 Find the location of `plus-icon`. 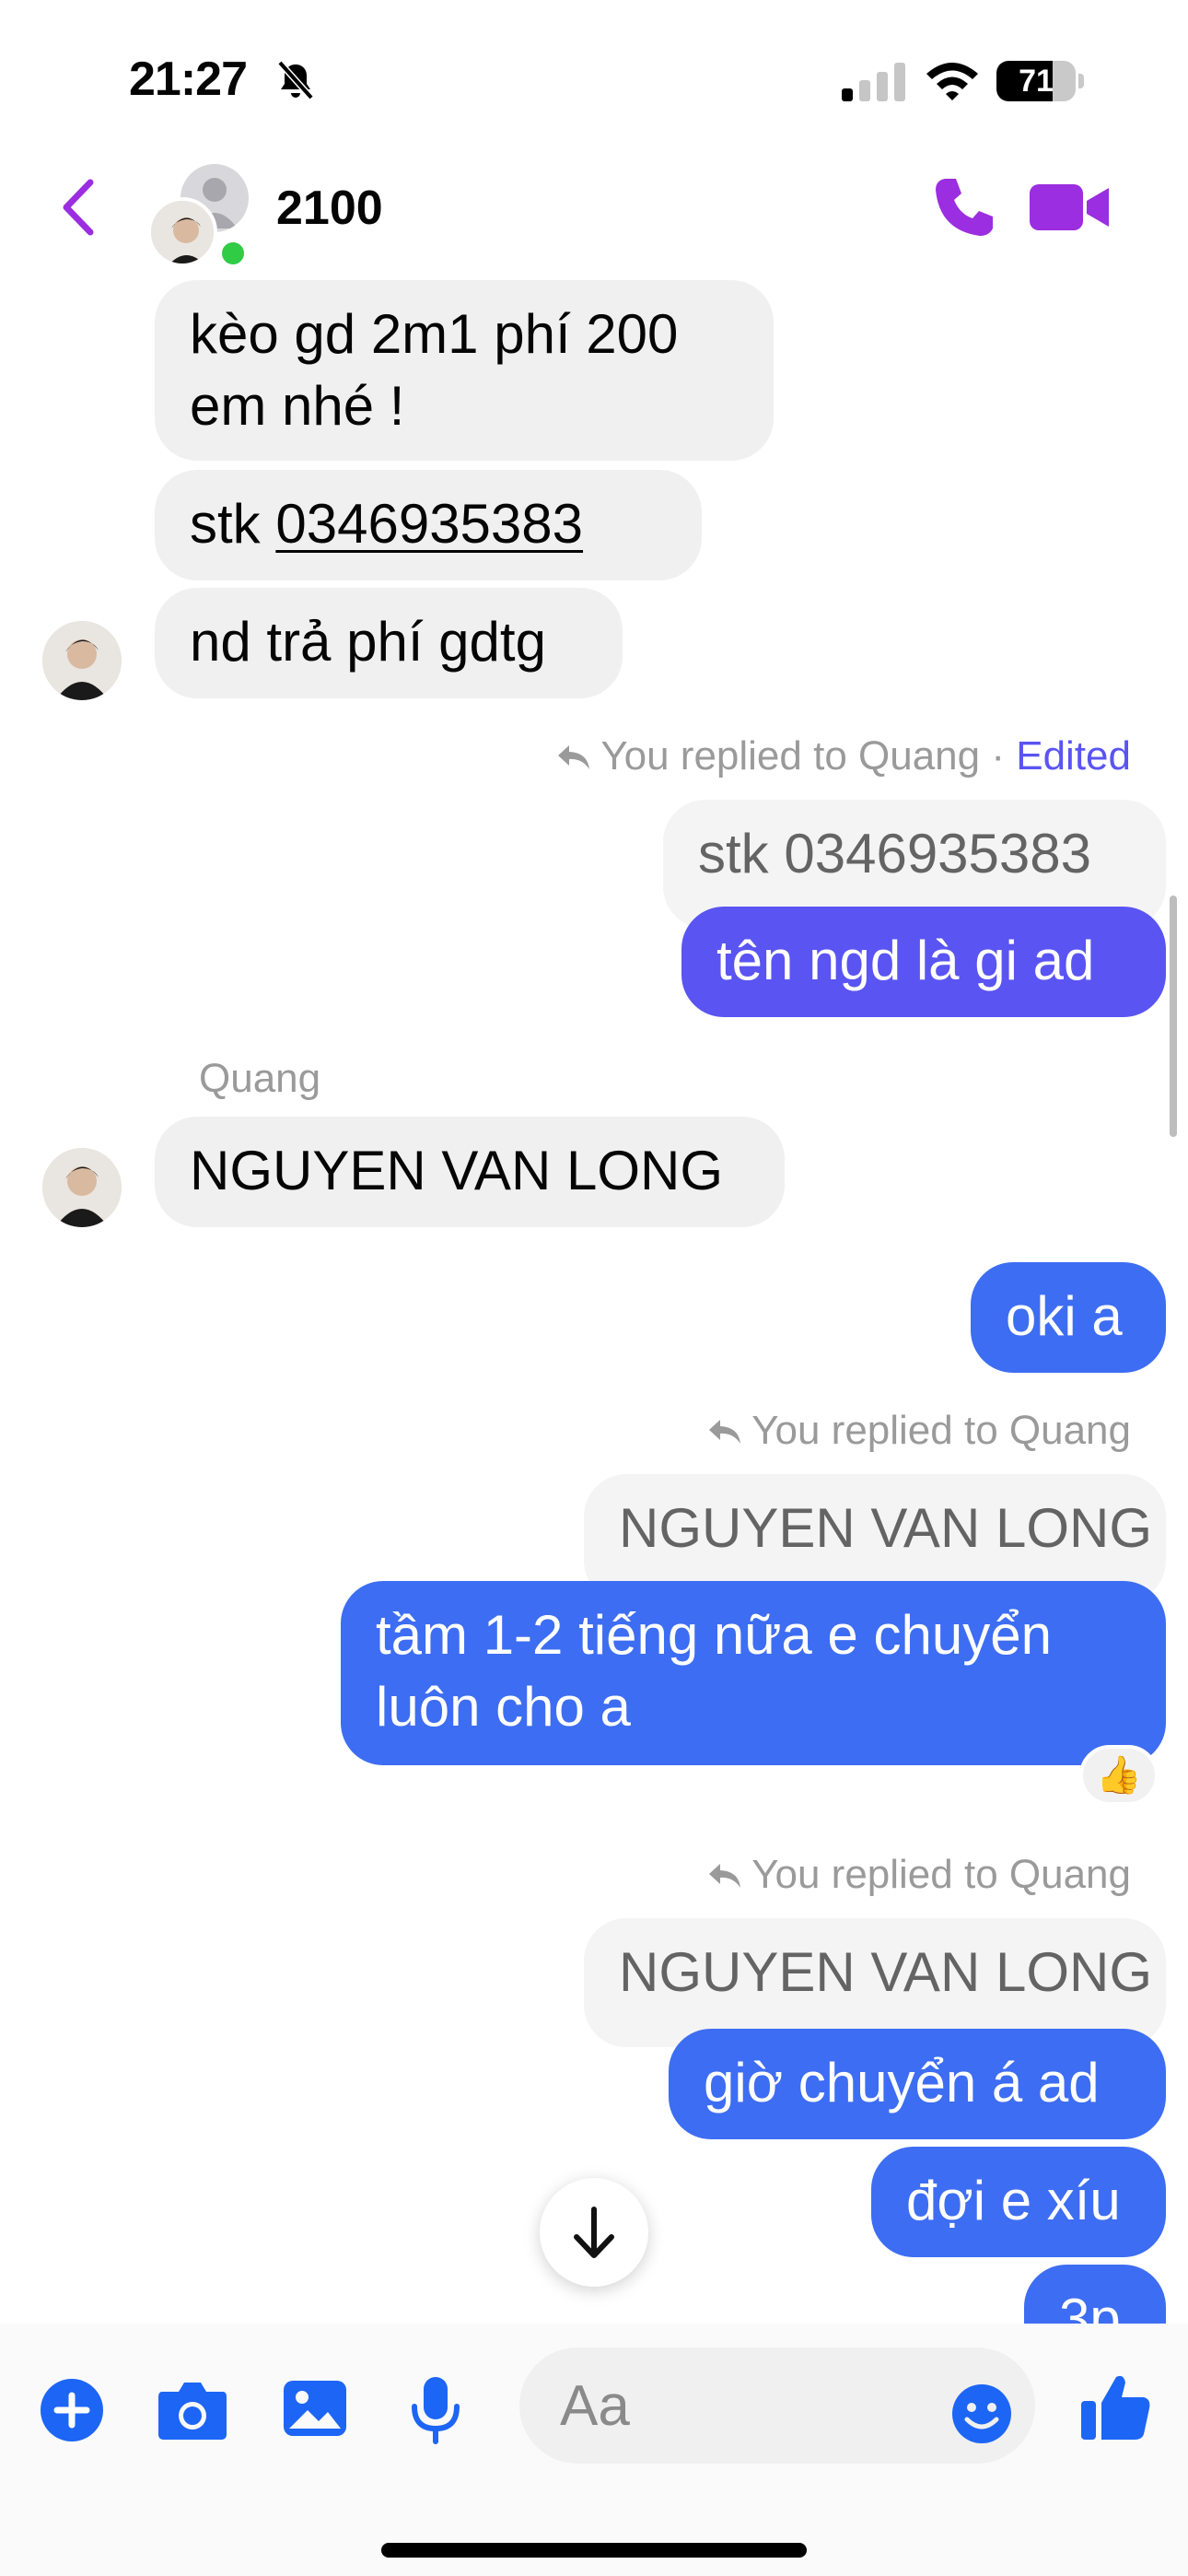

plus-icon is located at coordinates (72, 2410).